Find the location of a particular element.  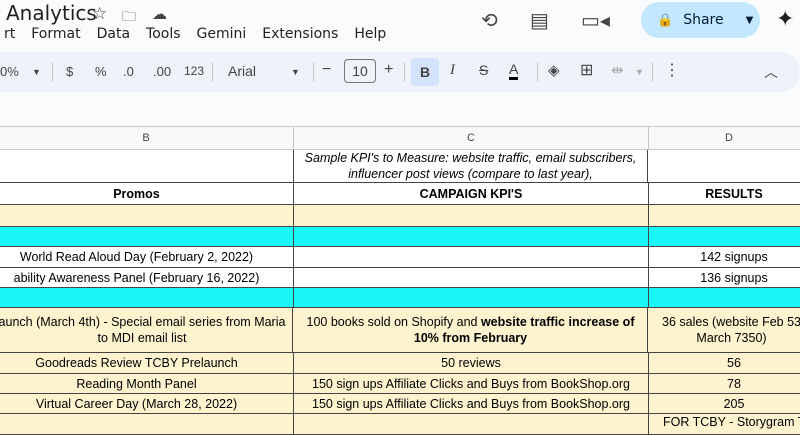

menu-format: Format is located at coordinates (55, 34).